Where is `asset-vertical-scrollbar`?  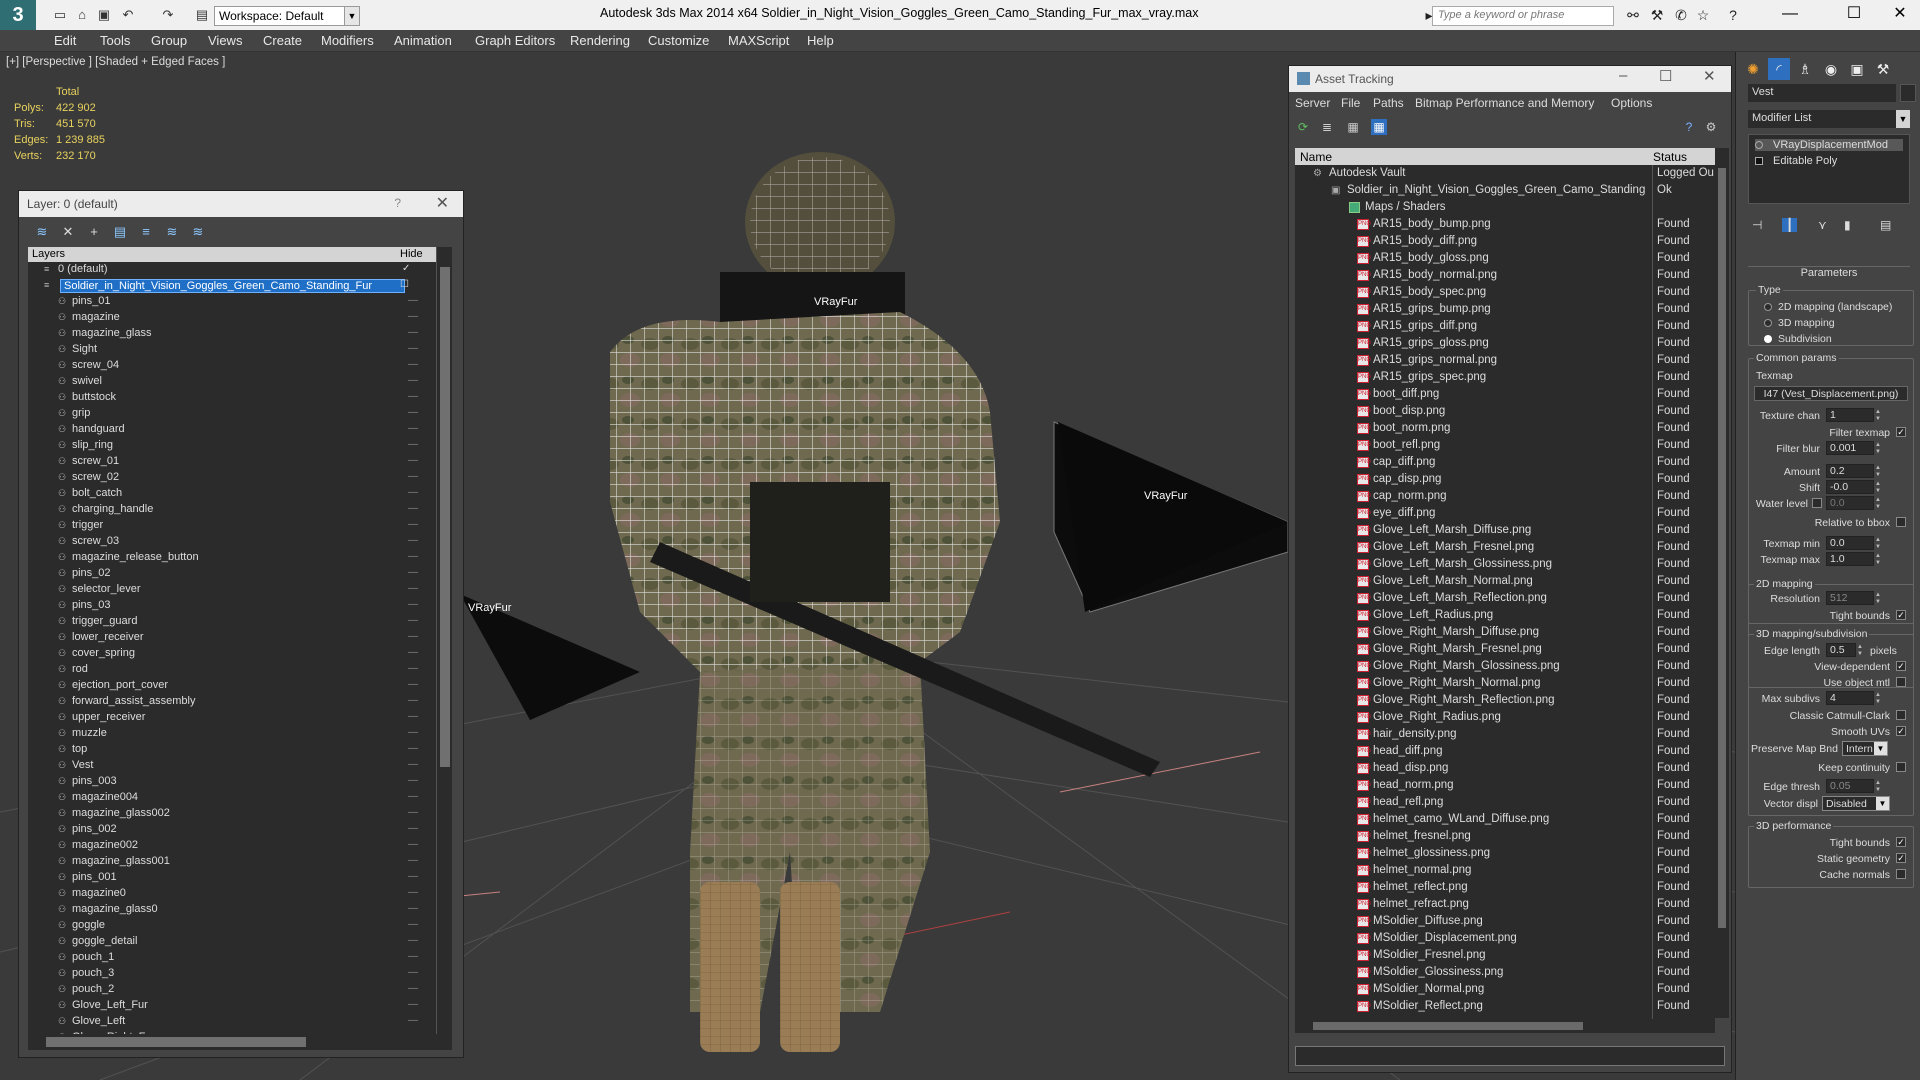 asset-vertical-scrollbar is located at coordinates (1722, 583).